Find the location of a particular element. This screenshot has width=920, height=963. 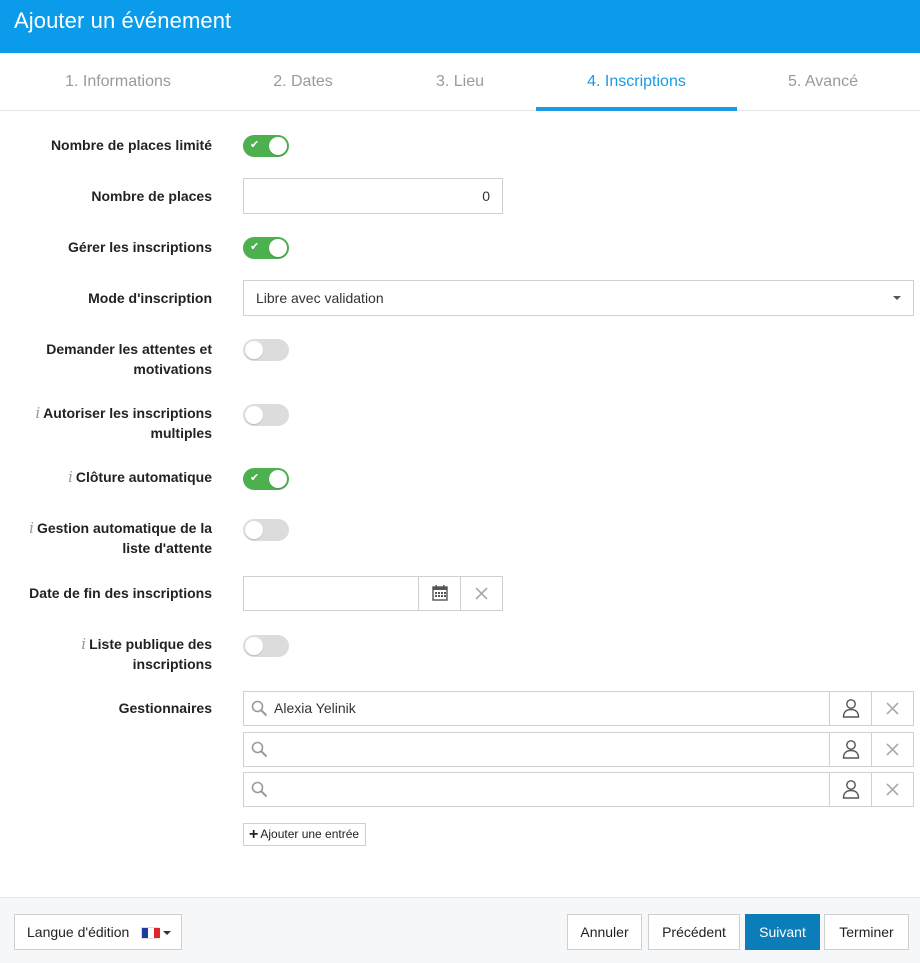

manage-registrations-toggle: ✔ is located at coordinates (266, 248).